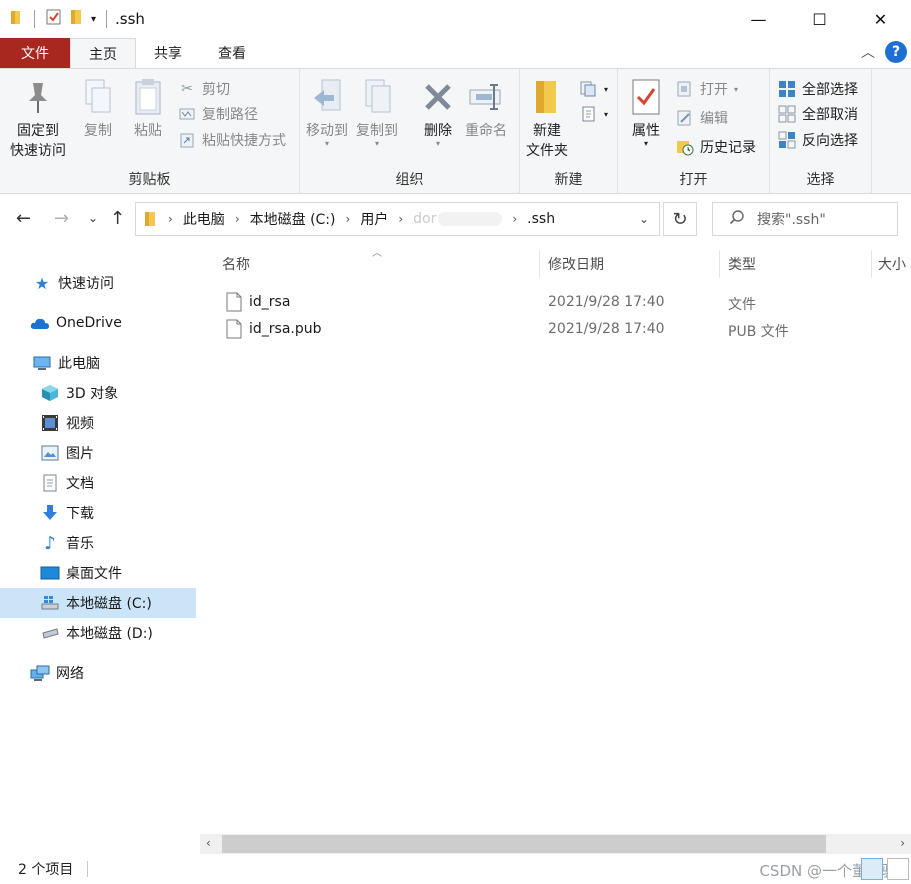  Describe the element at coordinates (819, 19) in the screenshot. I see `maximize-button: ☐` at that location.